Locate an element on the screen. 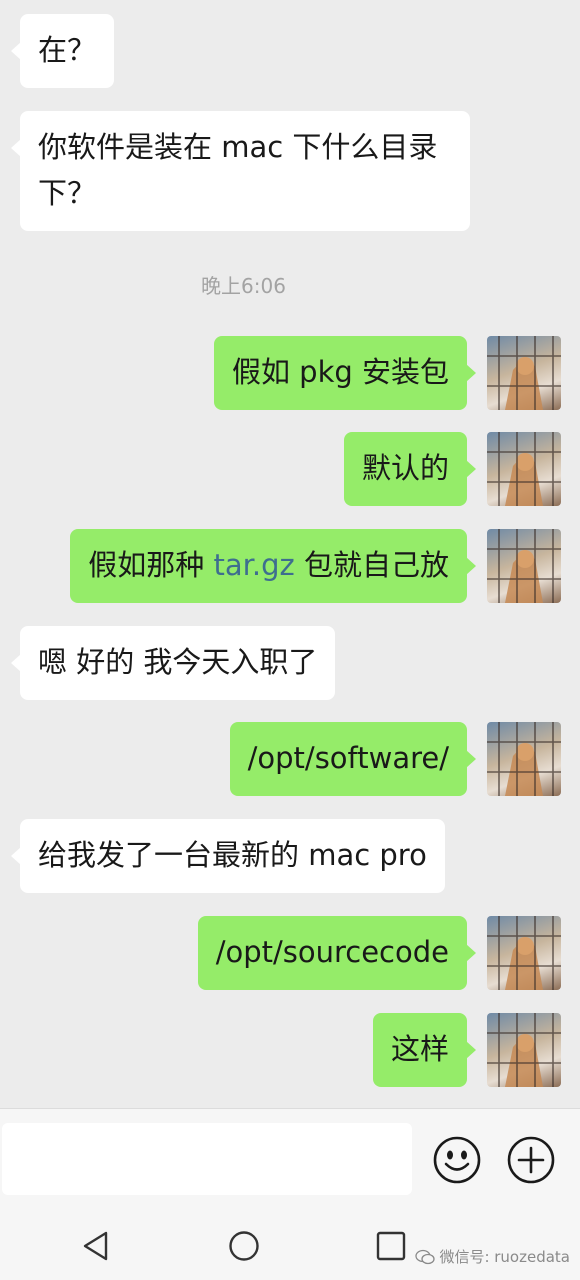  watermark-text: 微信号: ruozedata is located at coordinates (504, 1257).